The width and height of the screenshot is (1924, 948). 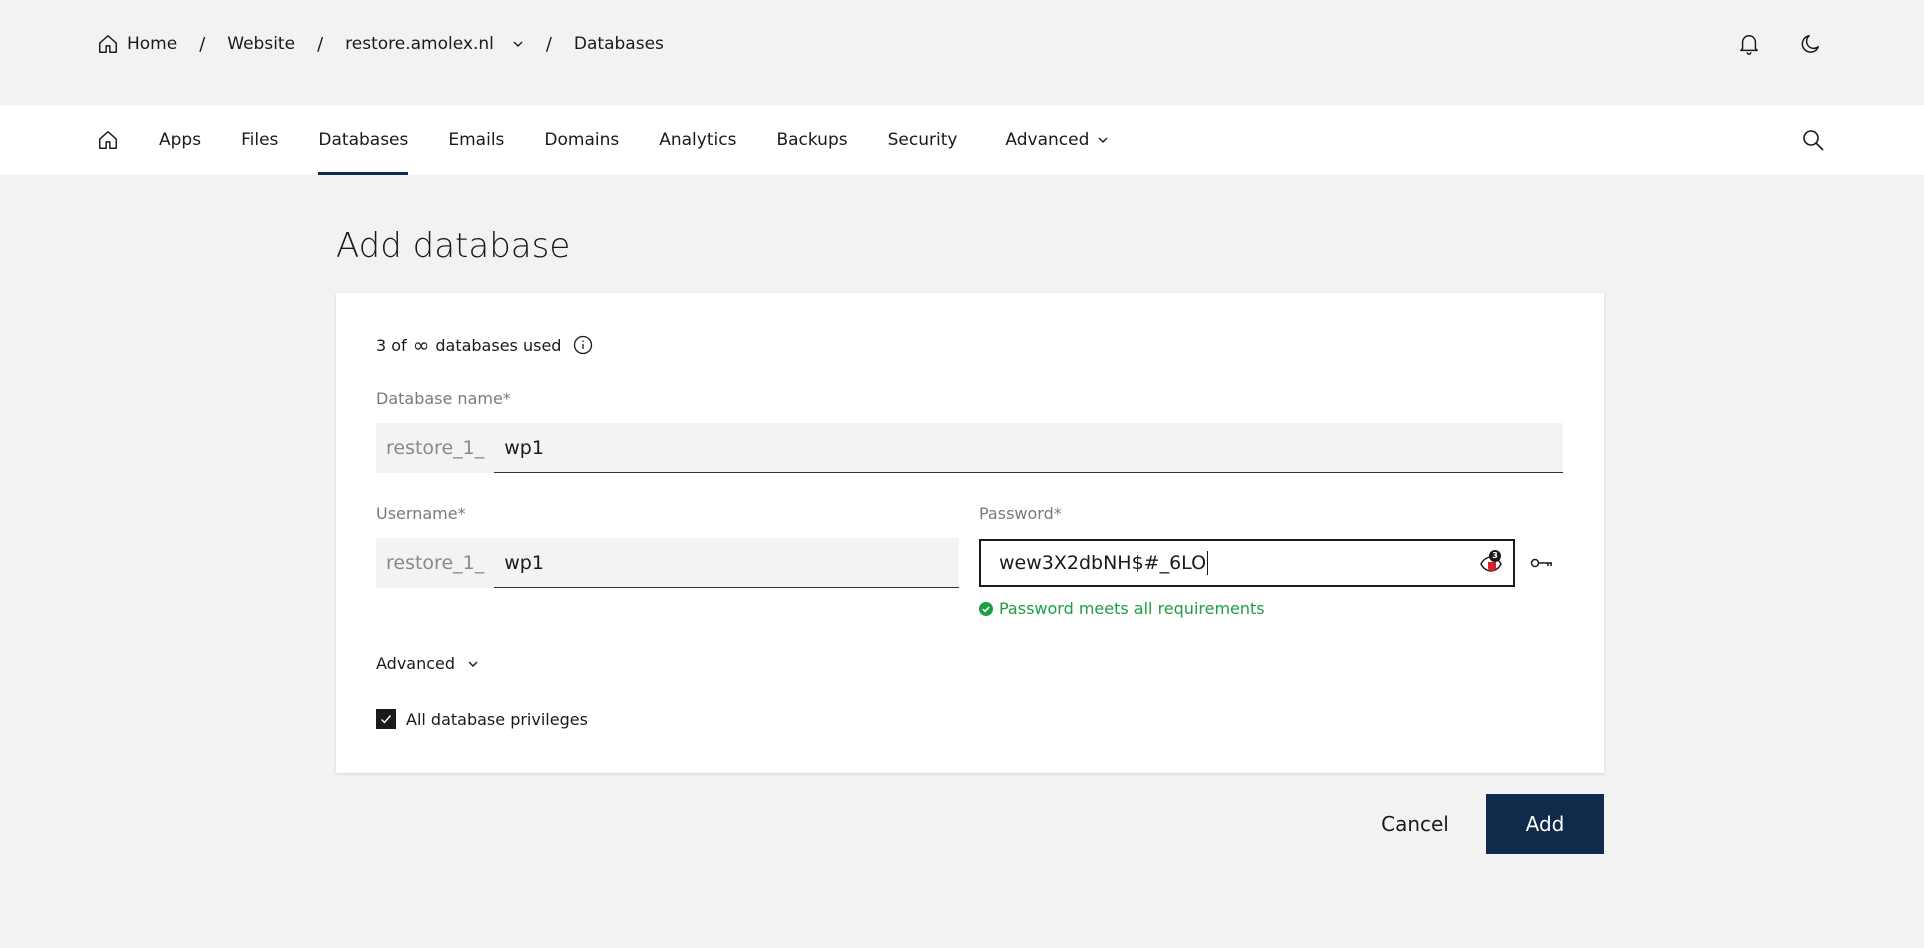 I want to click on username-field: restore_1_ wp1, so click(x=667, y=563).